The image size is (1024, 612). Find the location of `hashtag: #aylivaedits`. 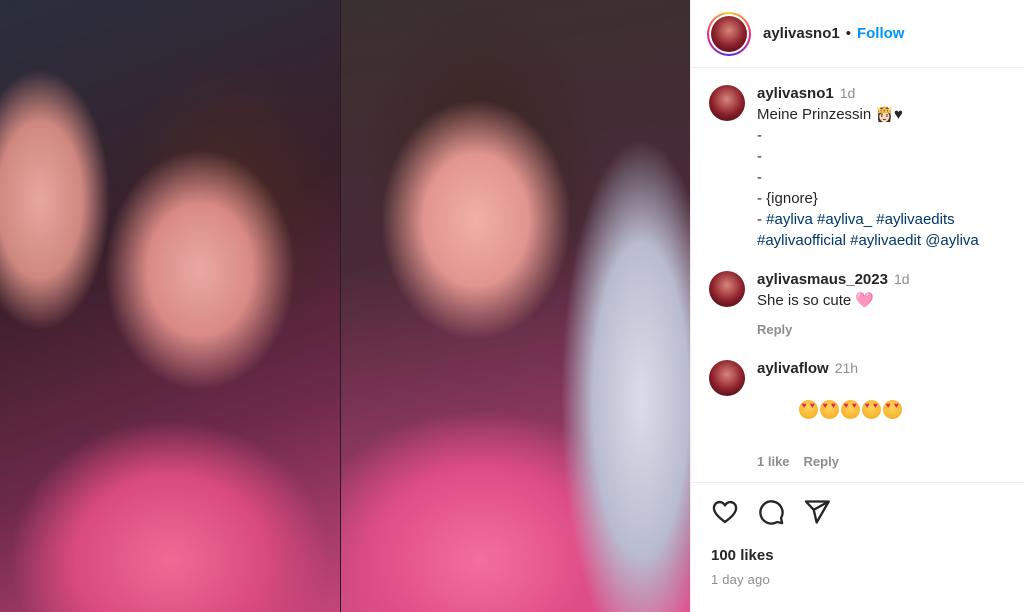

hashtag: #aylivaedits is located at coordinates (915, 219).